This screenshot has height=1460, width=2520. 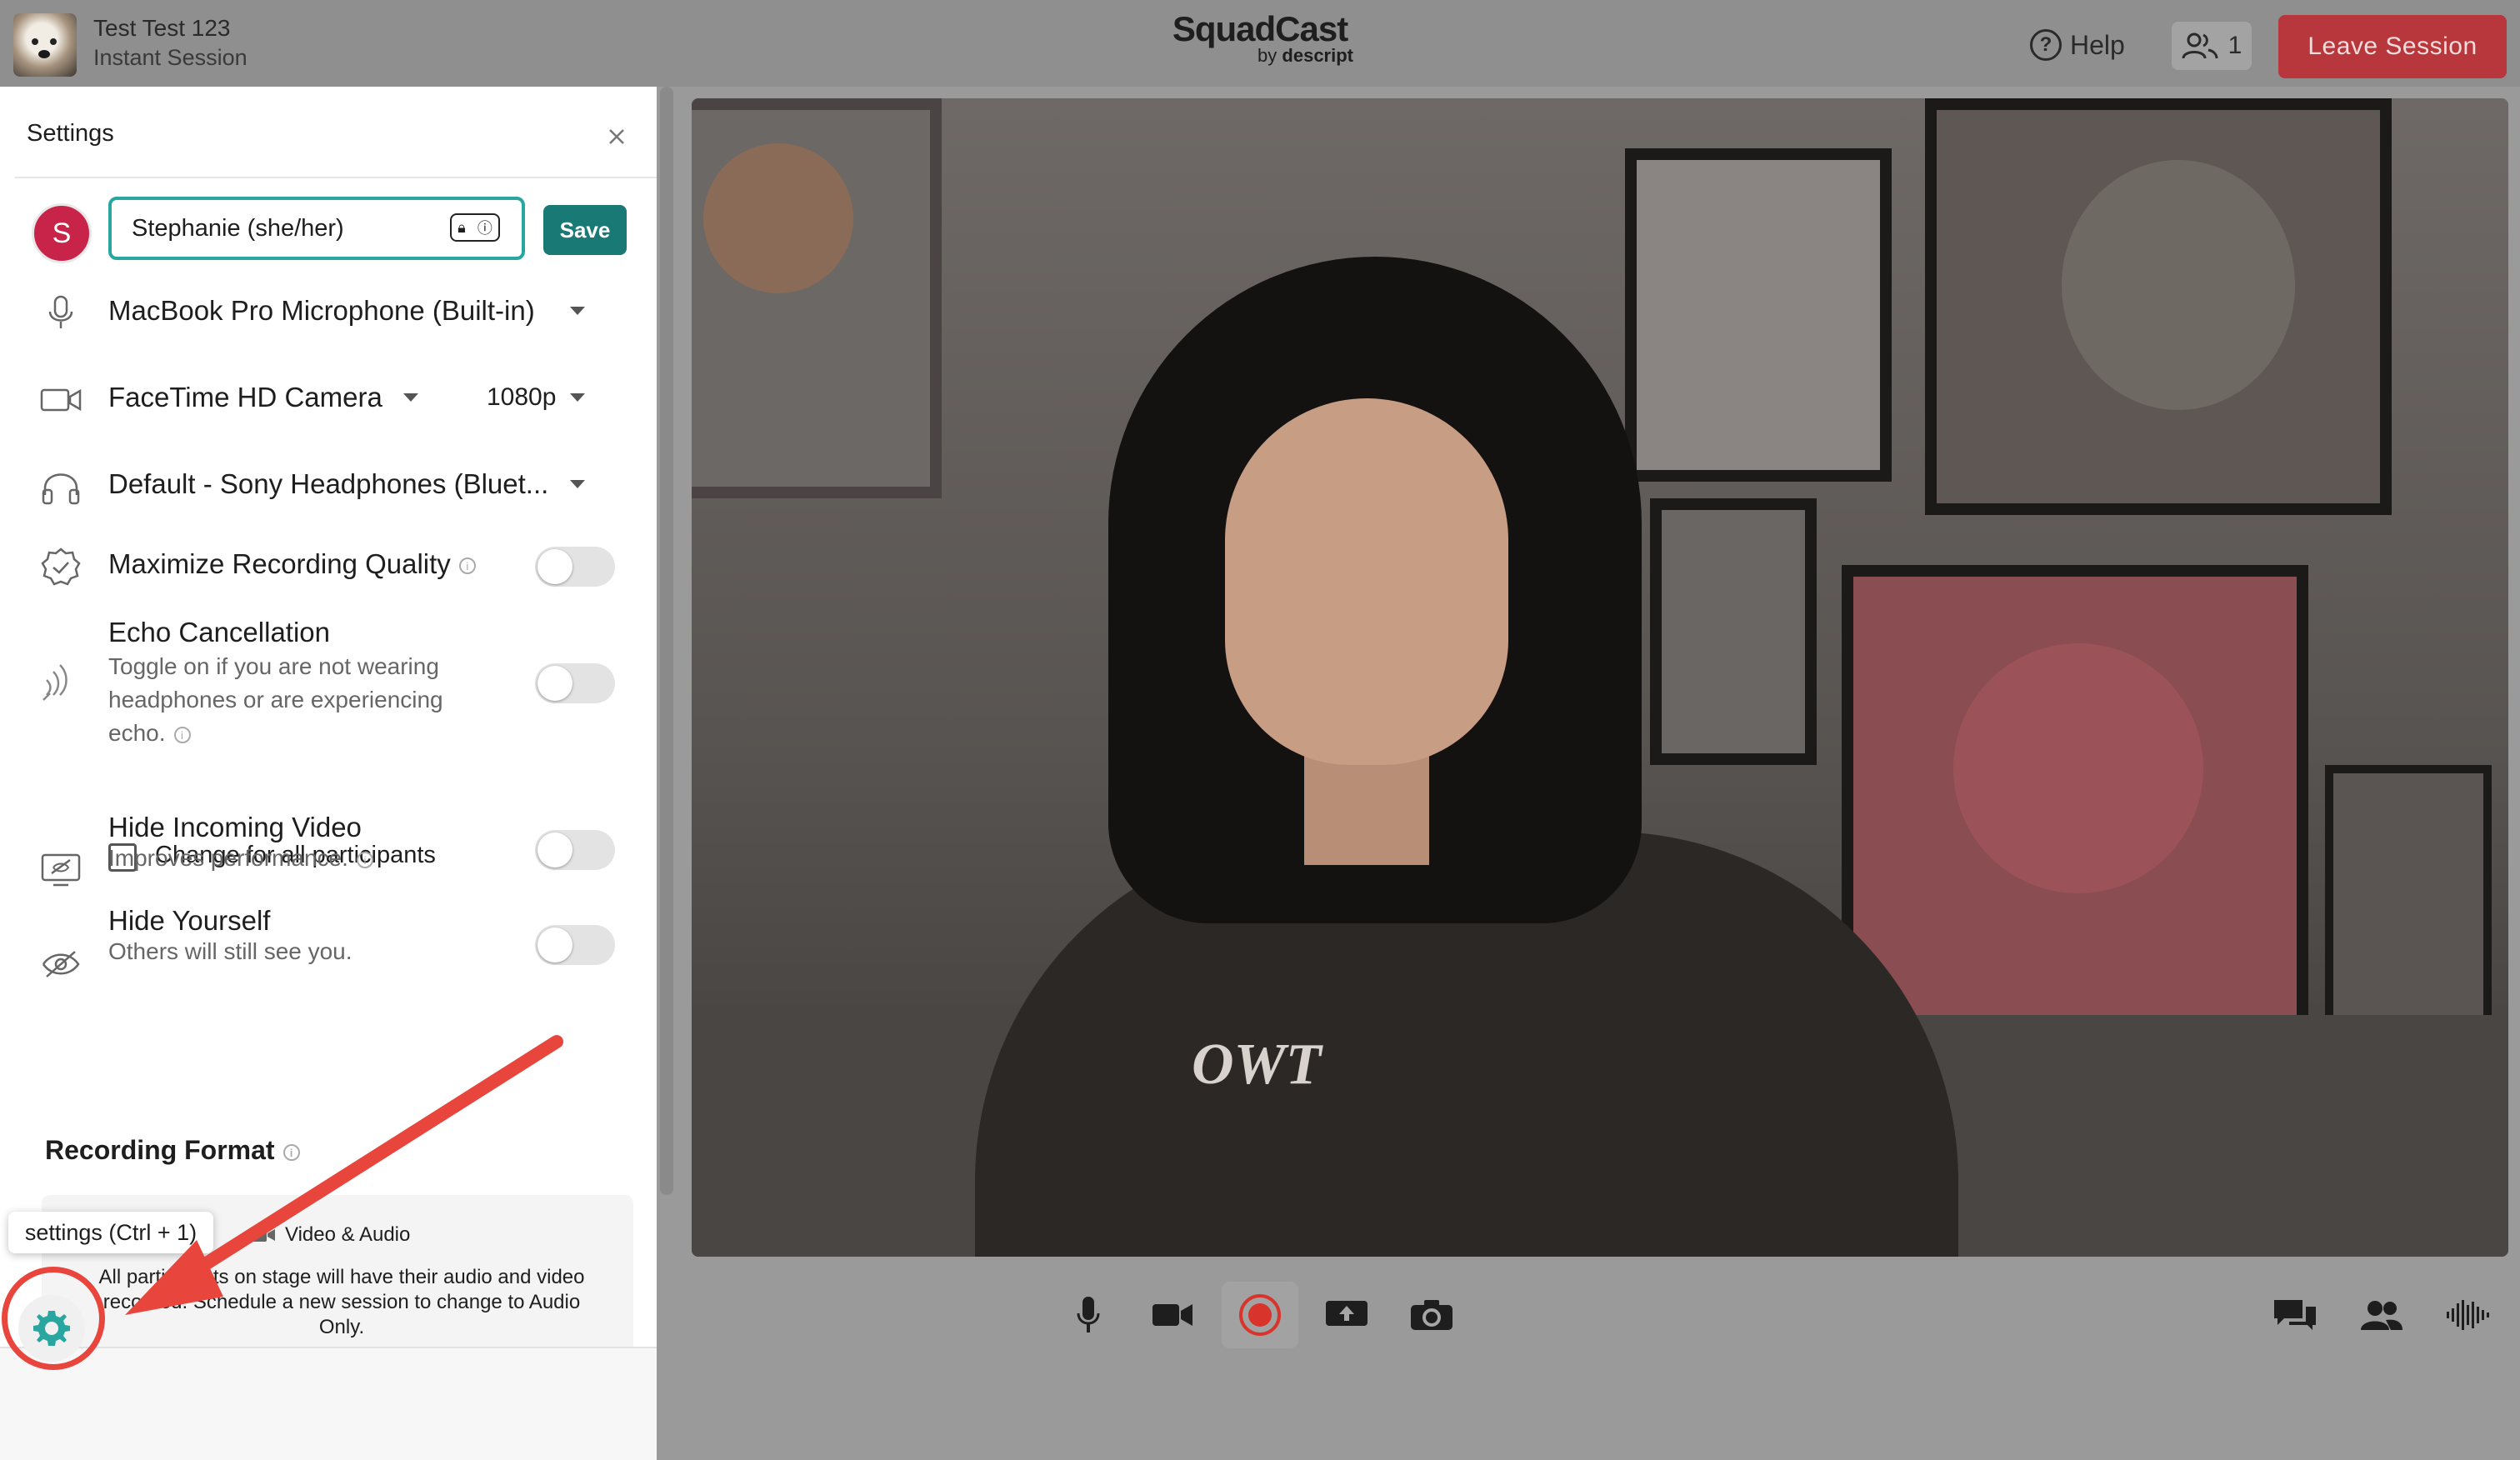 I want to click on camera-dropdown-icon, so click(x=410, y=397).